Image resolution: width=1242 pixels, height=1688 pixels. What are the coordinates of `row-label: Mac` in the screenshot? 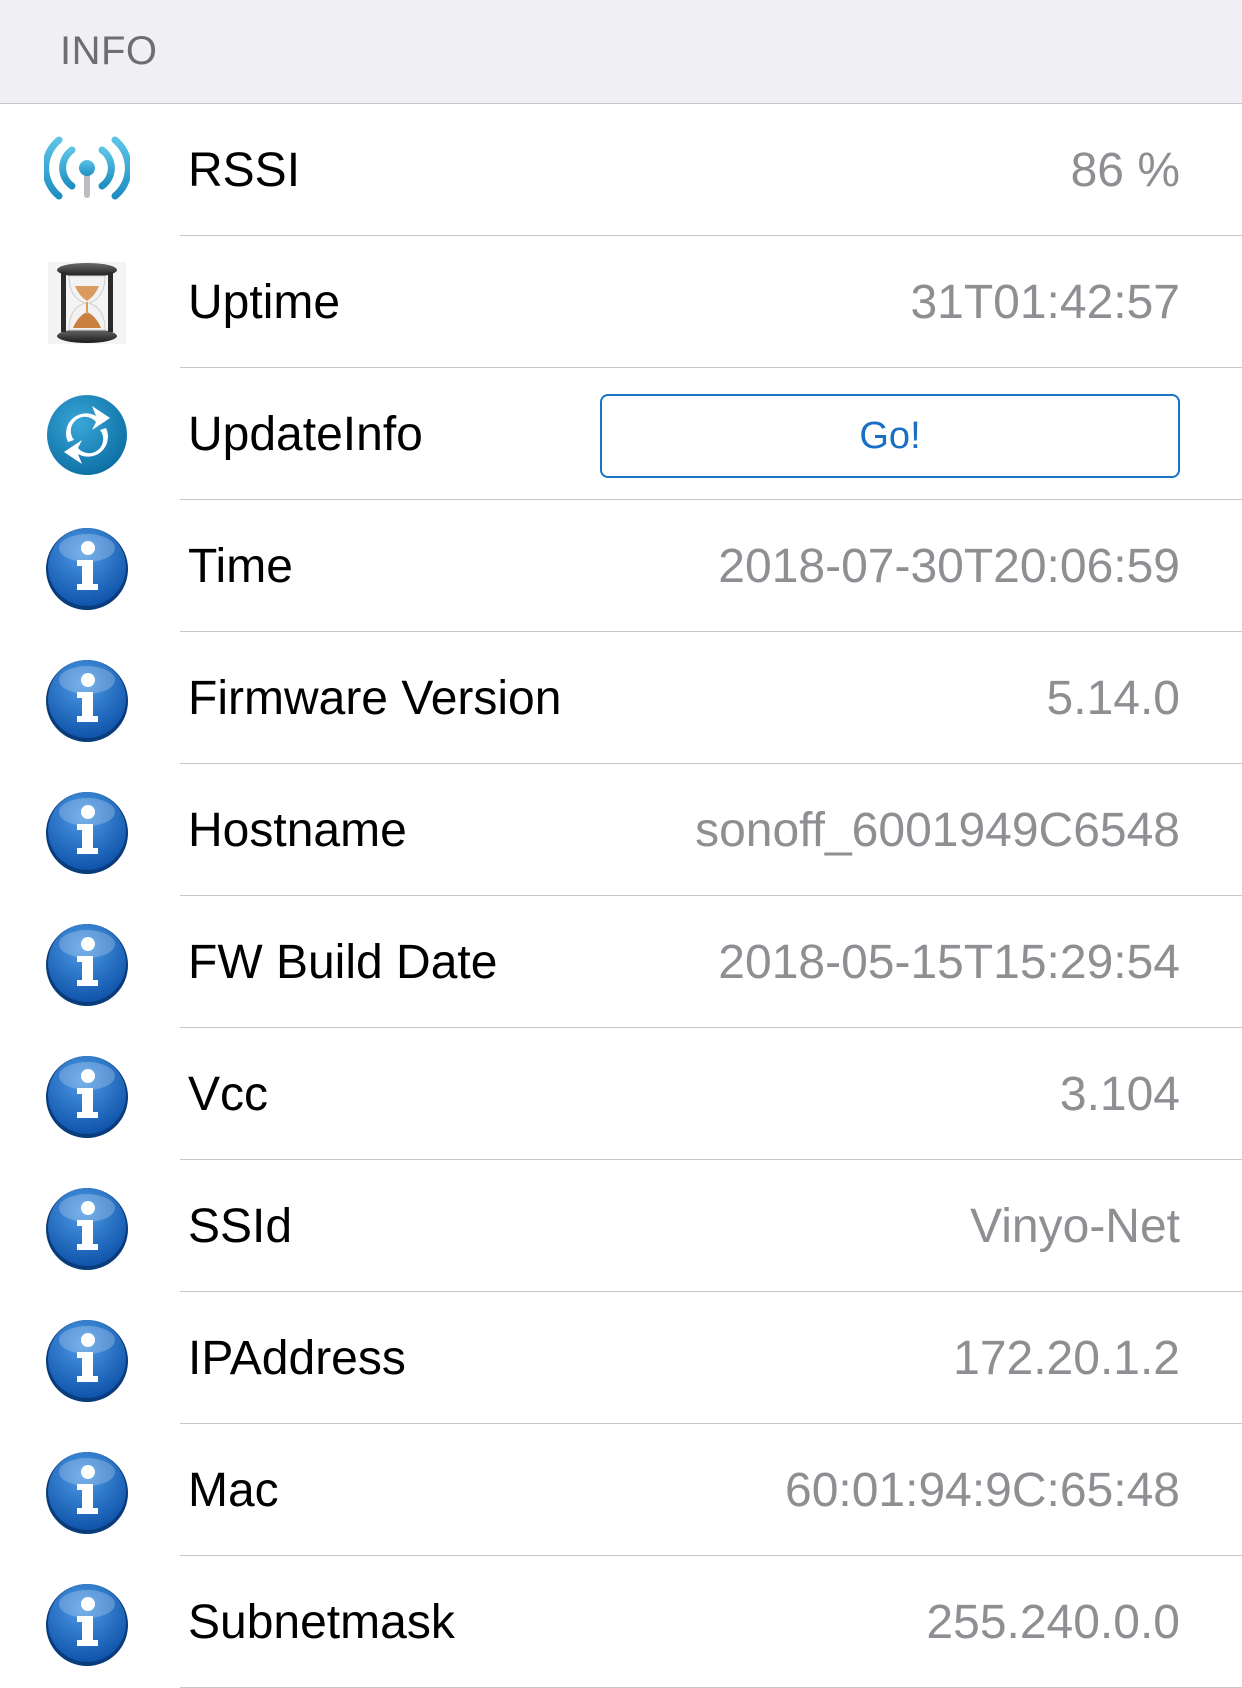 It's located at (233, 1490).